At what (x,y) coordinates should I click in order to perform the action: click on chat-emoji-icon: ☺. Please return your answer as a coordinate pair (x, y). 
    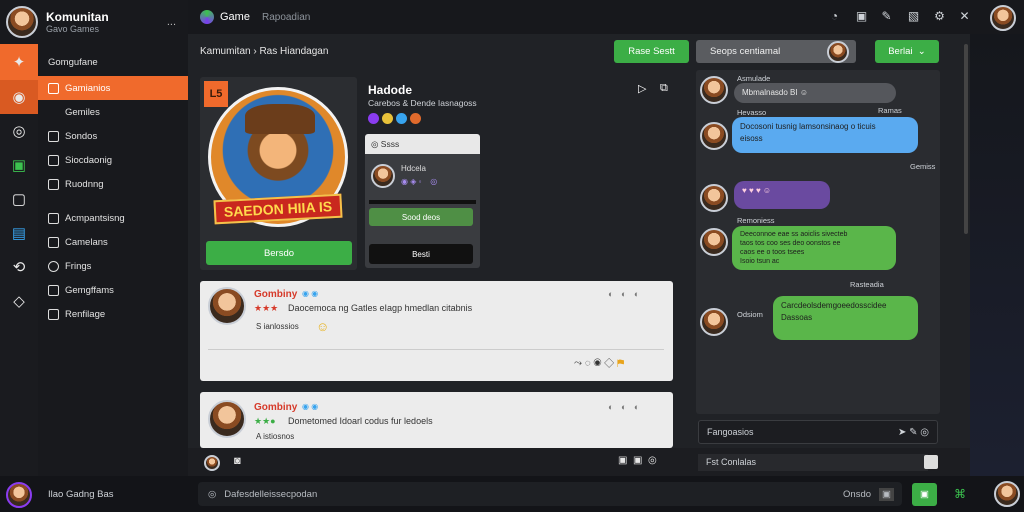
    Looking at the image, I should click on (803, 92).